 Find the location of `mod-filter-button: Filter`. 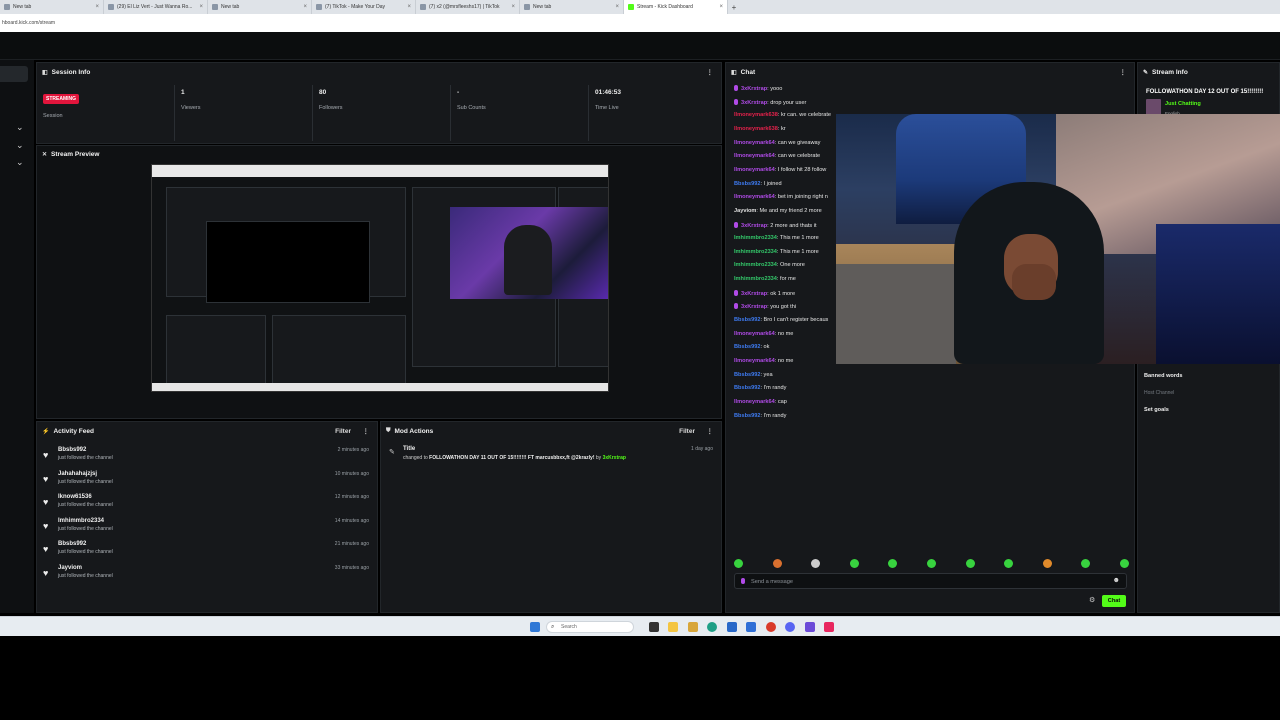

mod-filter-button: Filter is located at coordinates (687, 431).